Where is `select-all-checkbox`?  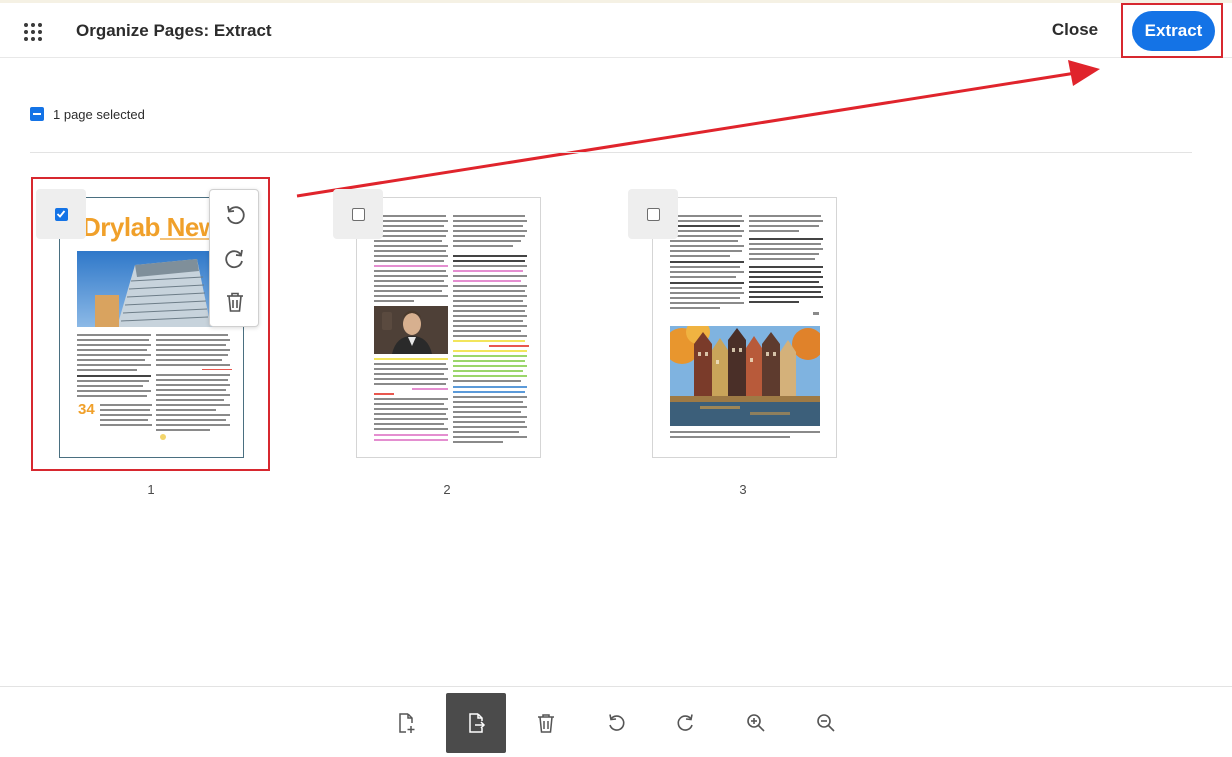
select-all-checkbox is located at coordinates (37, 114).